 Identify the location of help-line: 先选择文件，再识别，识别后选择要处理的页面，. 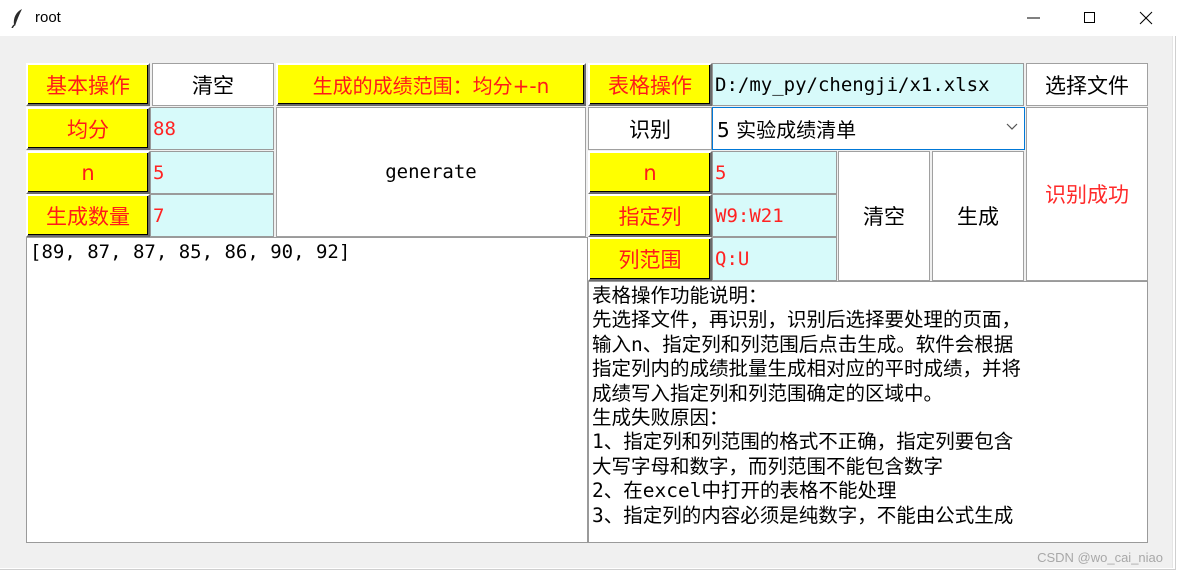
(807, 320).